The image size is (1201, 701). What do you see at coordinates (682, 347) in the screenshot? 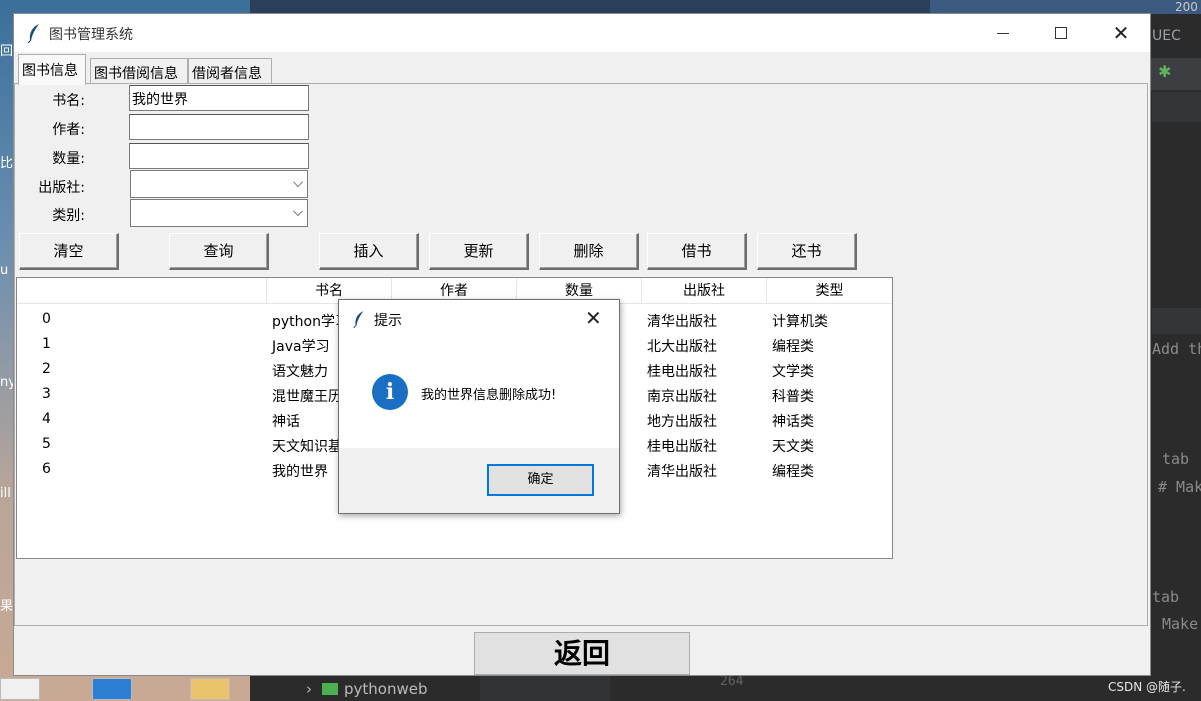
I see `row-publisher: 北大出版社` at bounding box center [682, 347].